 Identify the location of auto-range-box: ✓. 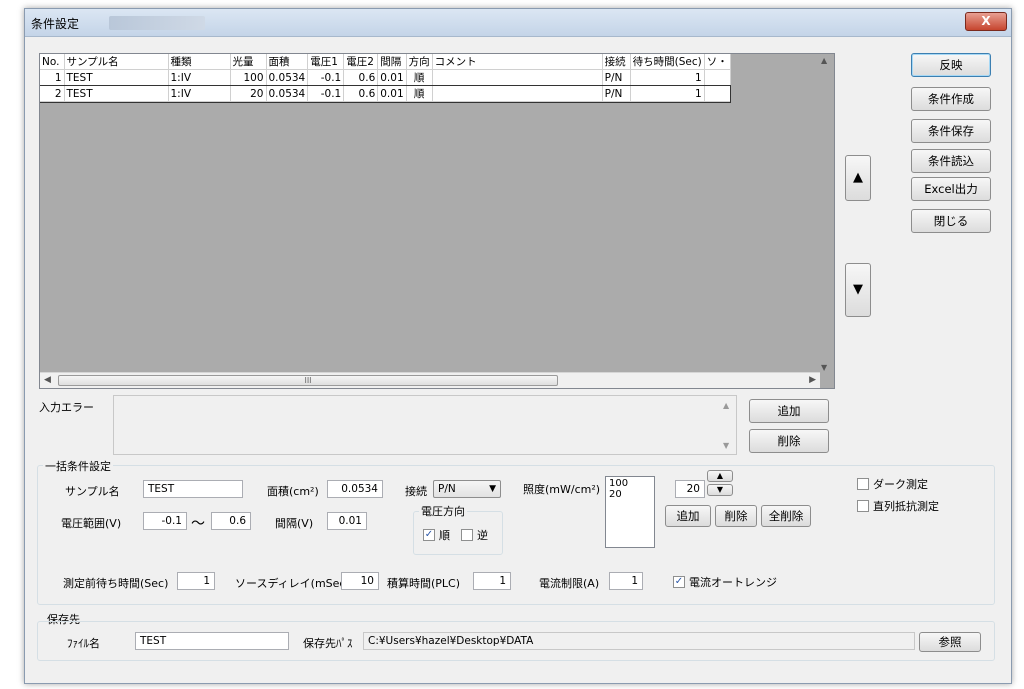
(679, 582).